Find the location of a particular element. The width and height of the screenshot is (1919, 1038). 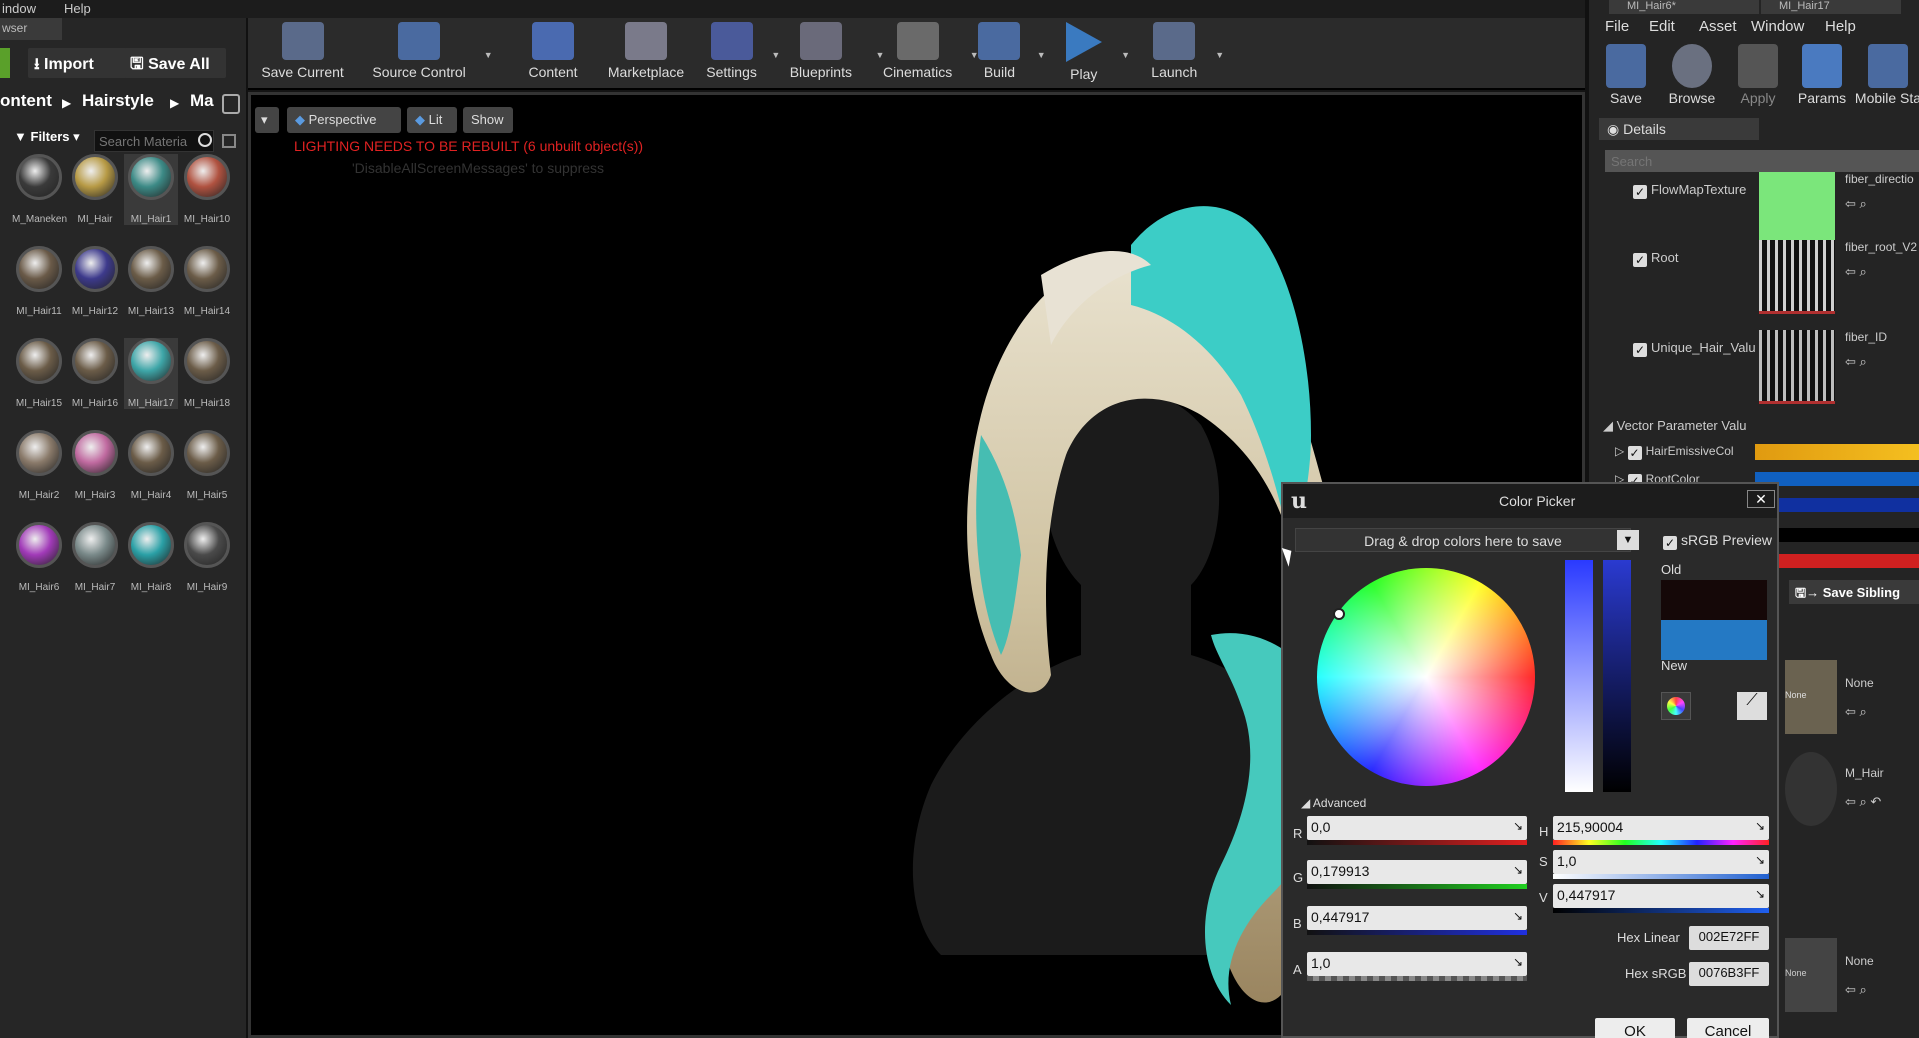

tab-mi-hair6: MI_Hair6* is located at coordinates (1684, 7).